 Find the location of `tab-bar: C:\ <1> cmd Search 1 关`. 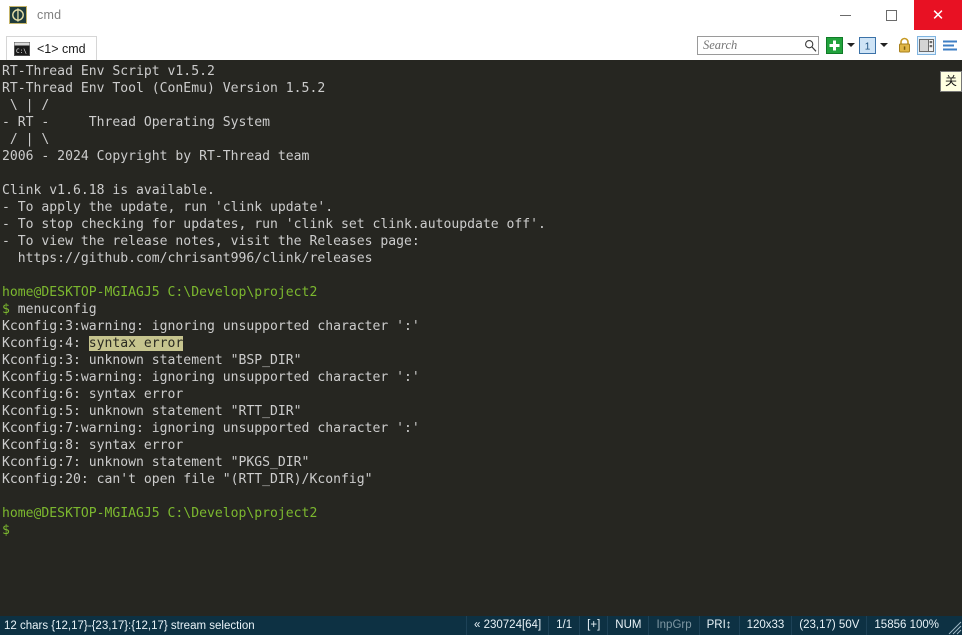

tab-bar: C:\ <1> cmd Search 1 关 is located at coordinates (481, 61).